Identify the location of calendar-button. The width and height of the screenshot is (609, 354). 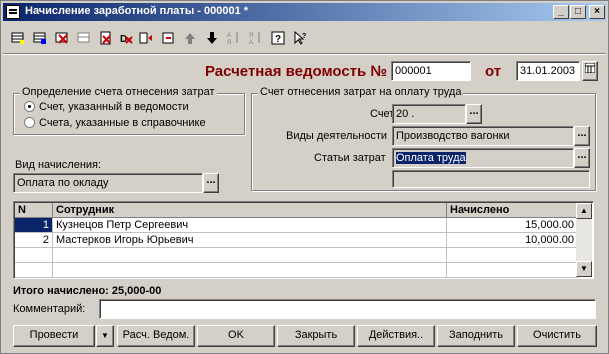
(590, 71).